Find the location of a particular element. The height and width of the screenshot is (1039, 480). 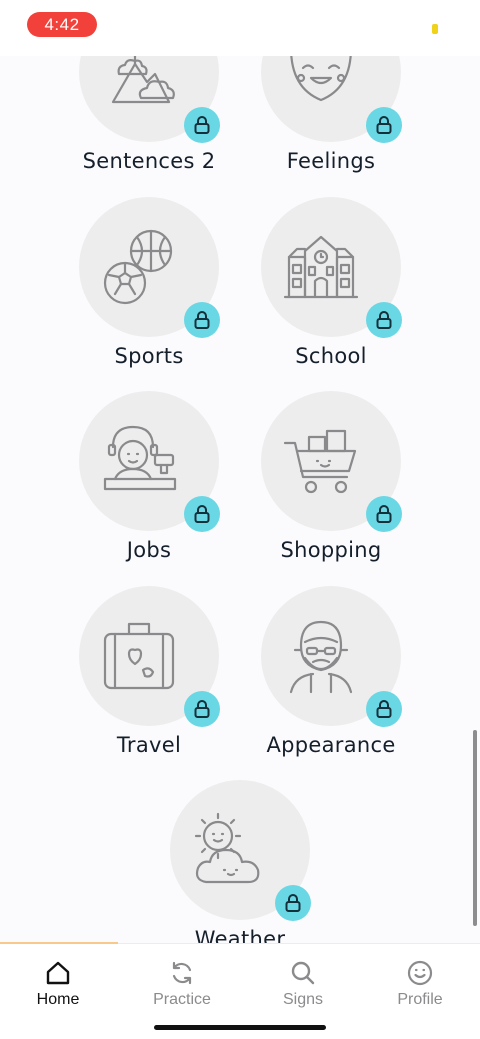

category-label: Sentences 2 is located at coordinates (149, 161).